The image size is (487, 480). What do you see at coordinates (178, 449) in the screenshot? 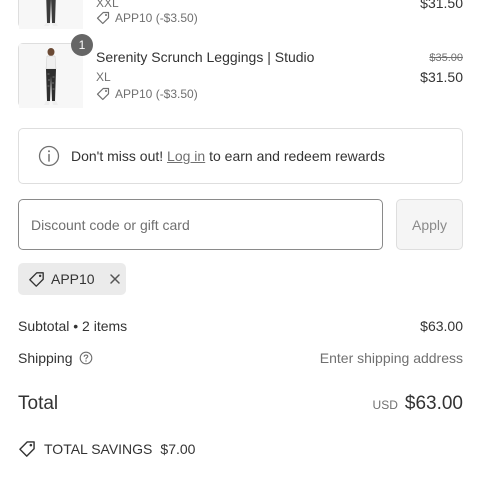
I see `savings-value: $7.00` at bounding box center [178, 449].